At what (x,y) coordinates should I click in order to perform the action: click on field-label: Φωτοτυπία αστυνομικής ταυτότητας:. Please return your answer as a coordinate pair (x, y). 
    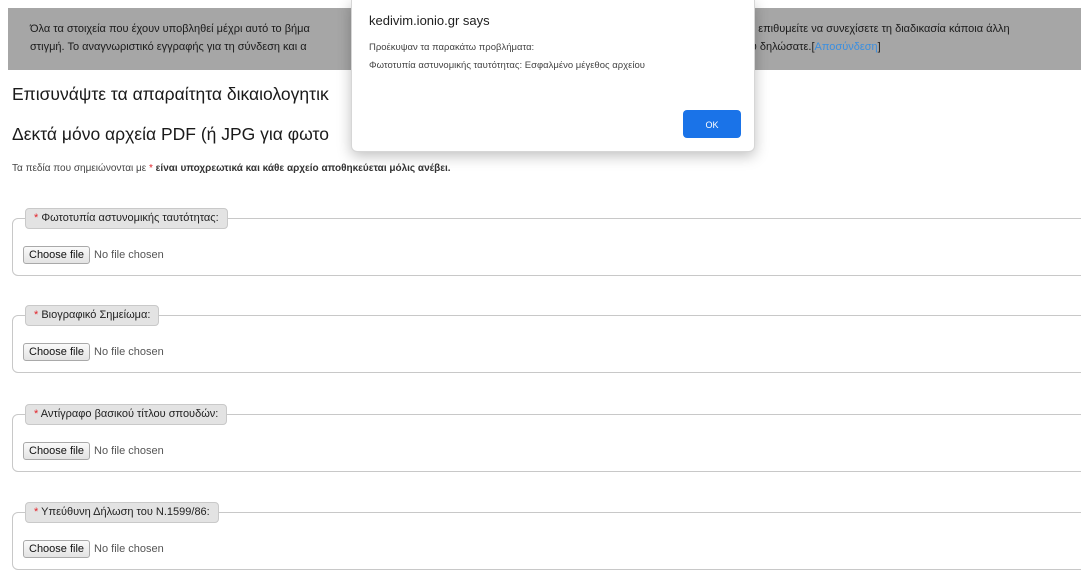
    Looking at the image, I should click on (130, 218).